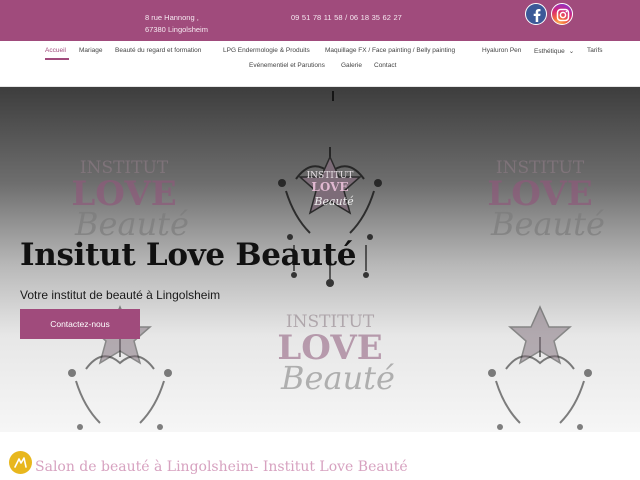  What do you see at coordinates (351, 65) in the screenshot?
I see `nav-item-galerie: Galerie` at bounding box center [351, 65].